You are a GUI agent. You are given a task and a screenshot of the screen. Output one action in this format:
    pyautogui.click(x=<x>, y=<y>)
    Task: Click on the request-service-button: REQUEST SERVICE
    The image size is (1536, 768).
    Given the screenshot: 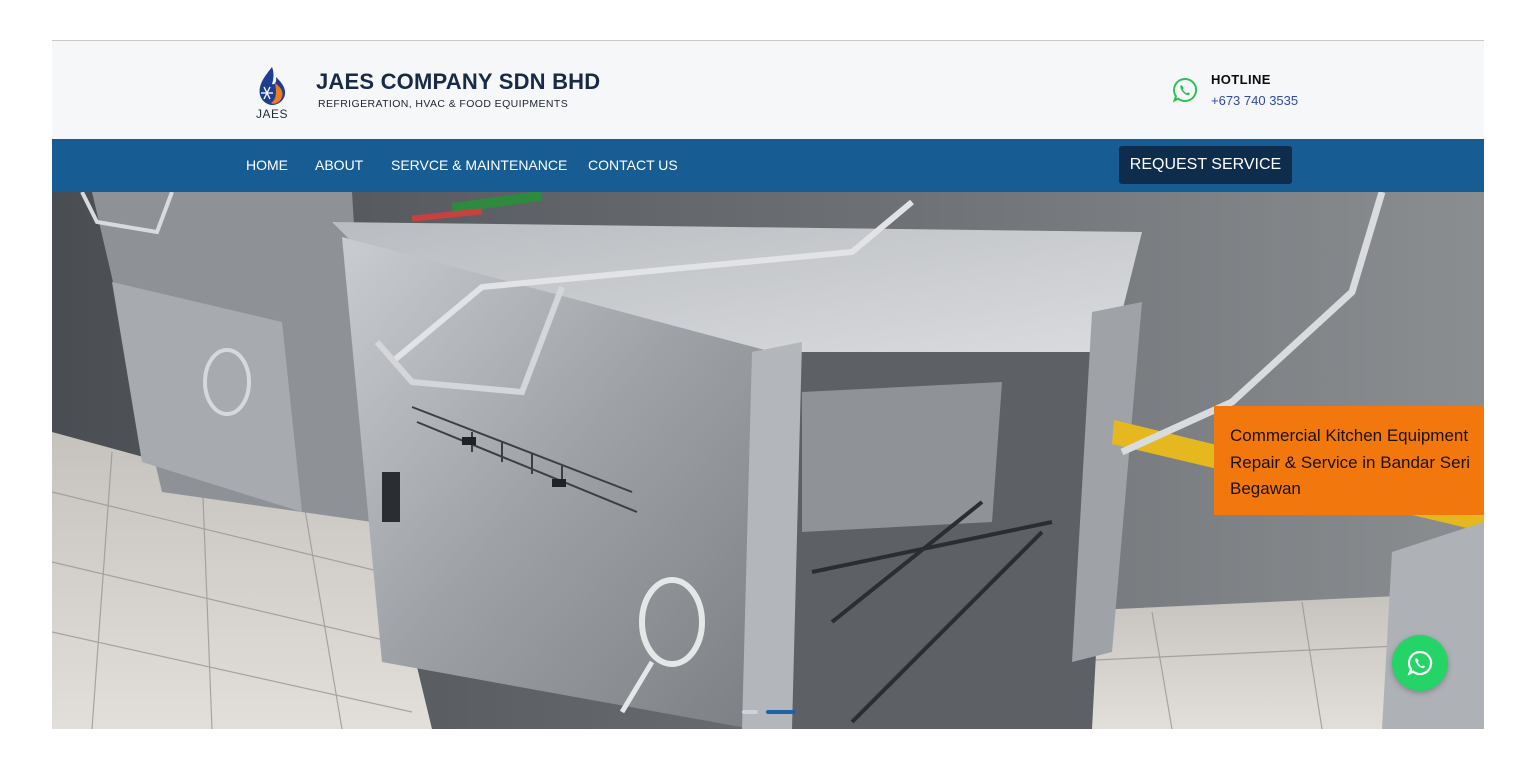 What is the action you would take?
    pyautogui.click(x=1205, y=165)
    